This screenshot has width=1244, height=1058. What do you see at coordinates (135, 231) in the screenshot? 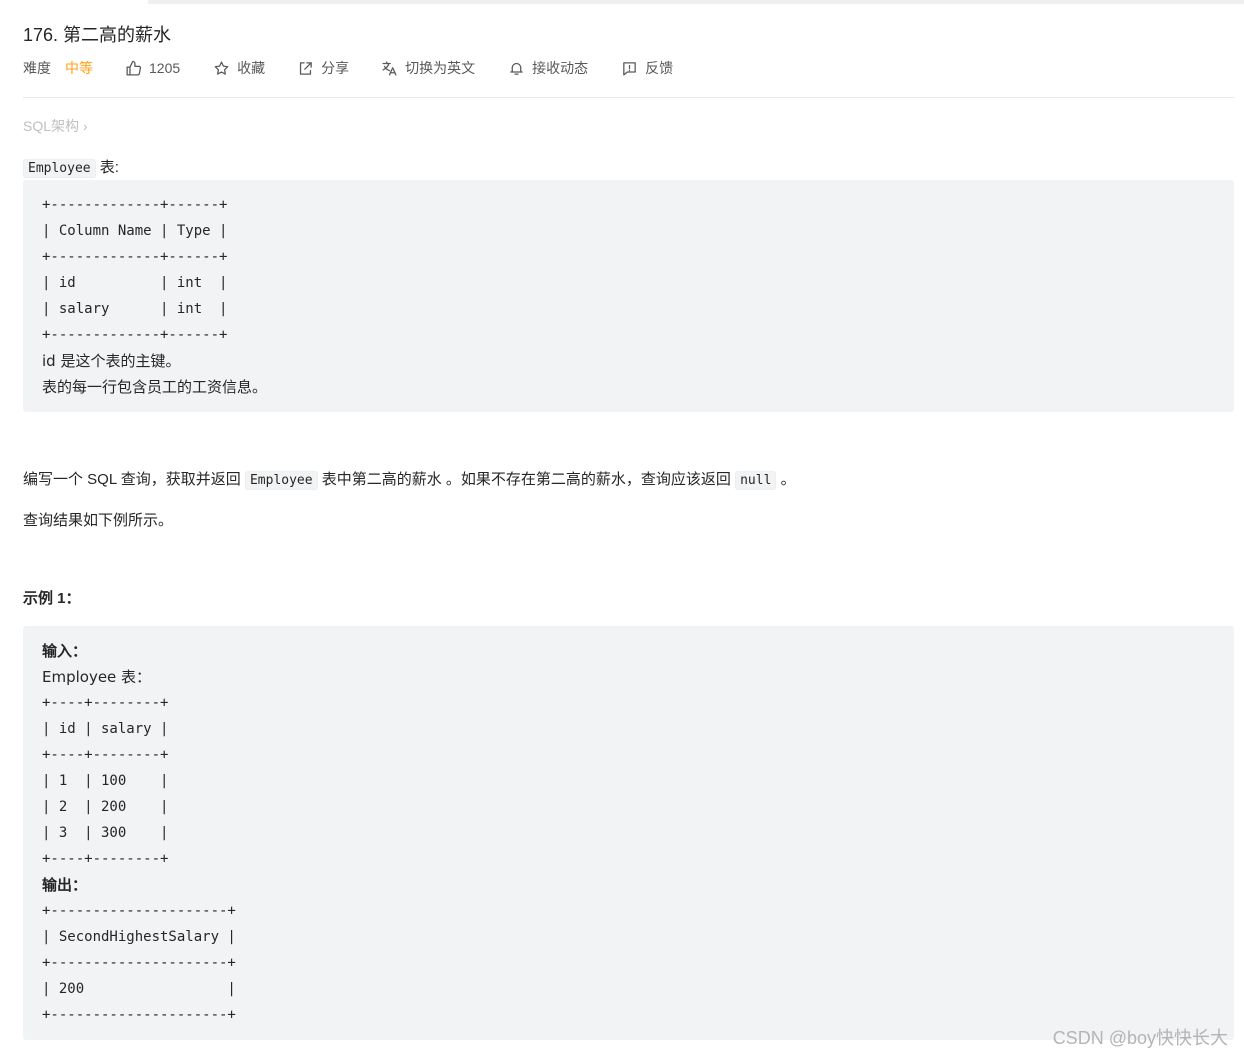
I see `schema-line: | Column Name | Type |` at bounding box center [135, 231].